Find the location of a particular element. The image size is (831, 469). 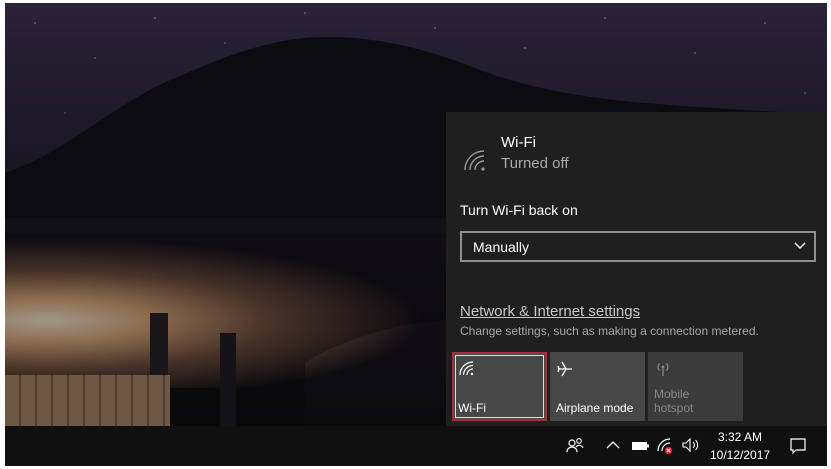

airplane-mode-quick-action: Airplane mode is located at coordinates (597, 386).